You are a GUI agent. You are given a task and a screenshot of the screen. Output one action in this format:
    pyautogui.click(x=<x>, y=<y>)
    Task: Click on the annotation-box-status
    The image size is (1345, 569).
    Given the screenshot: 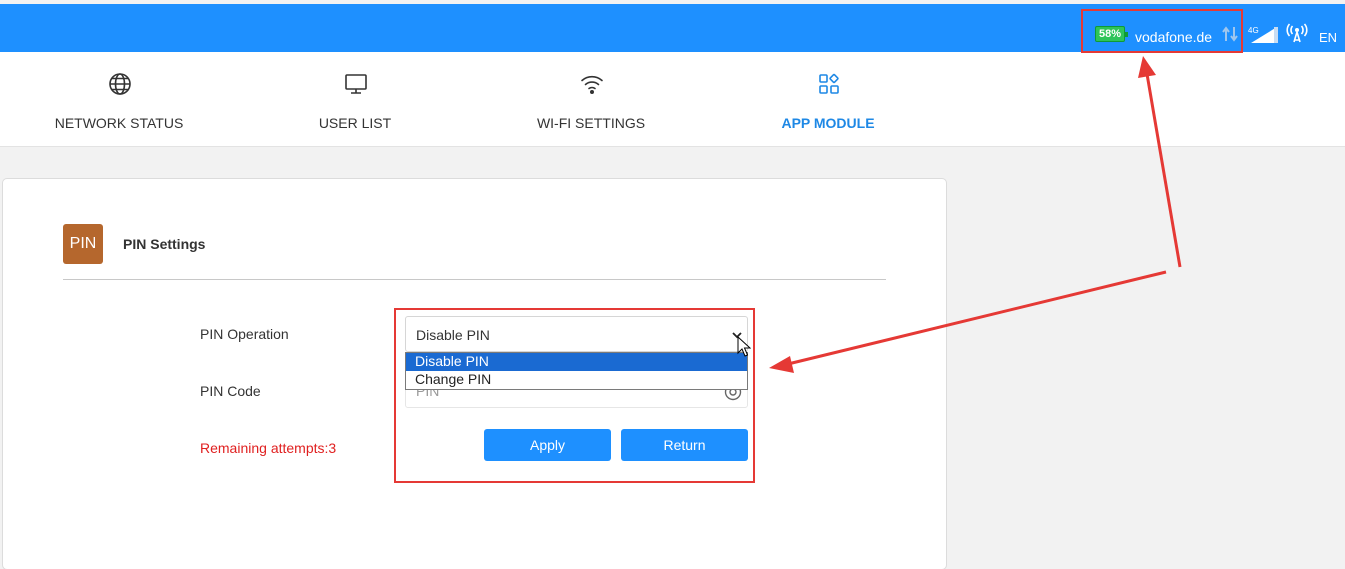 What is the action you would take?
    pyautogui.click(x=1162, y=31)
    